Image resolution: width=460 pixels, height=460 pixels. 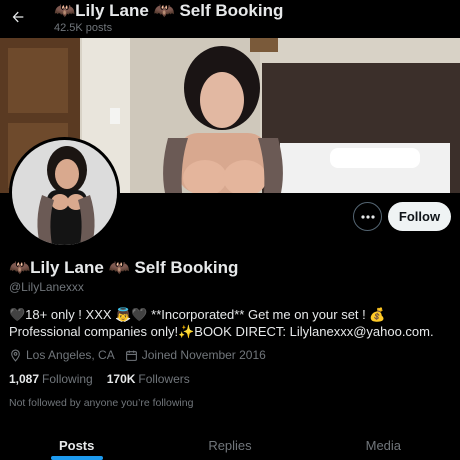 I want to click on arrow-left-icon, so click(x=18, y=17).